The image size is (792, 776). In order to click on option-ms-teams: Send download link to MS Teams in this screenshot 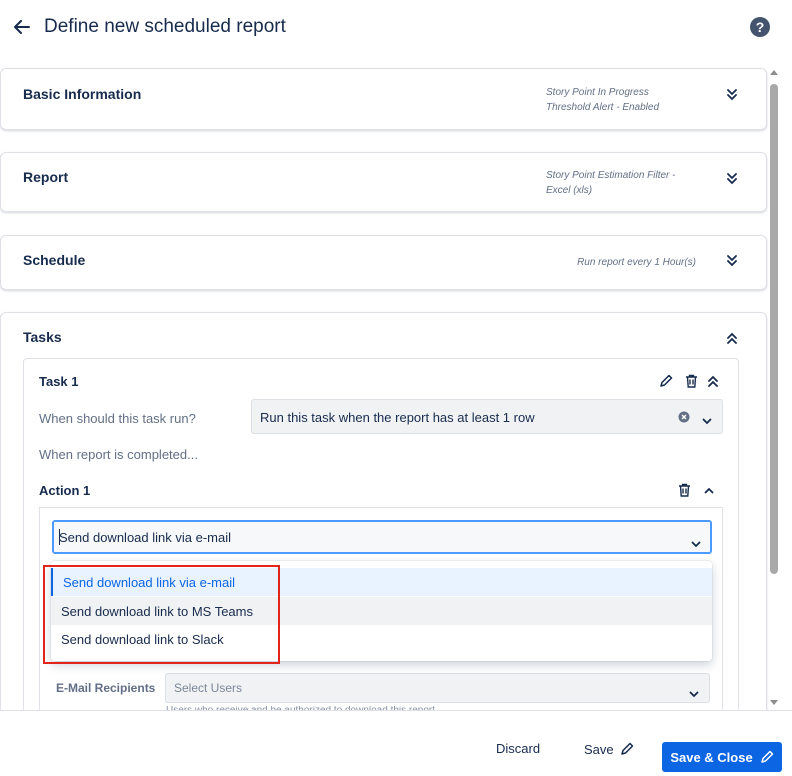, I will do `click(381, 611)`.